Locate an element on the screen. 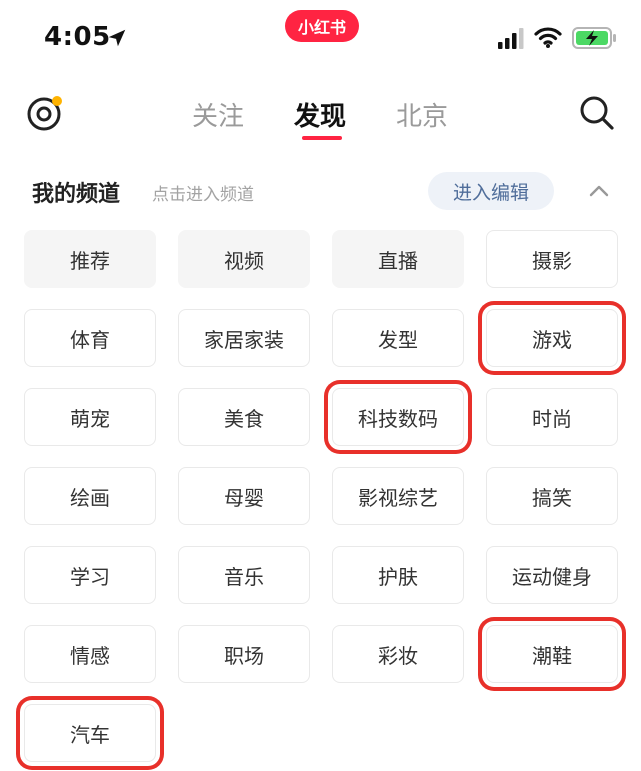  active-tab-indicator is located at coordinates (322, 138).